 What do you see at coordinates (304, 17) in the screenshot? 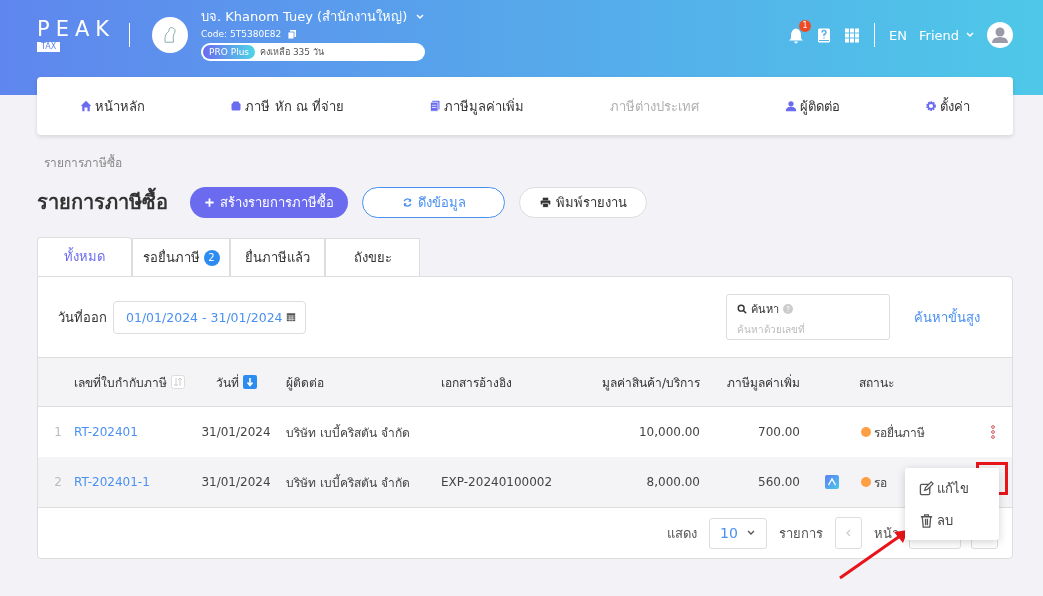
I see `company-name: บจ. Khanom Tuey (สำนักงานใหญ่)` at bounding box center [304, 17].